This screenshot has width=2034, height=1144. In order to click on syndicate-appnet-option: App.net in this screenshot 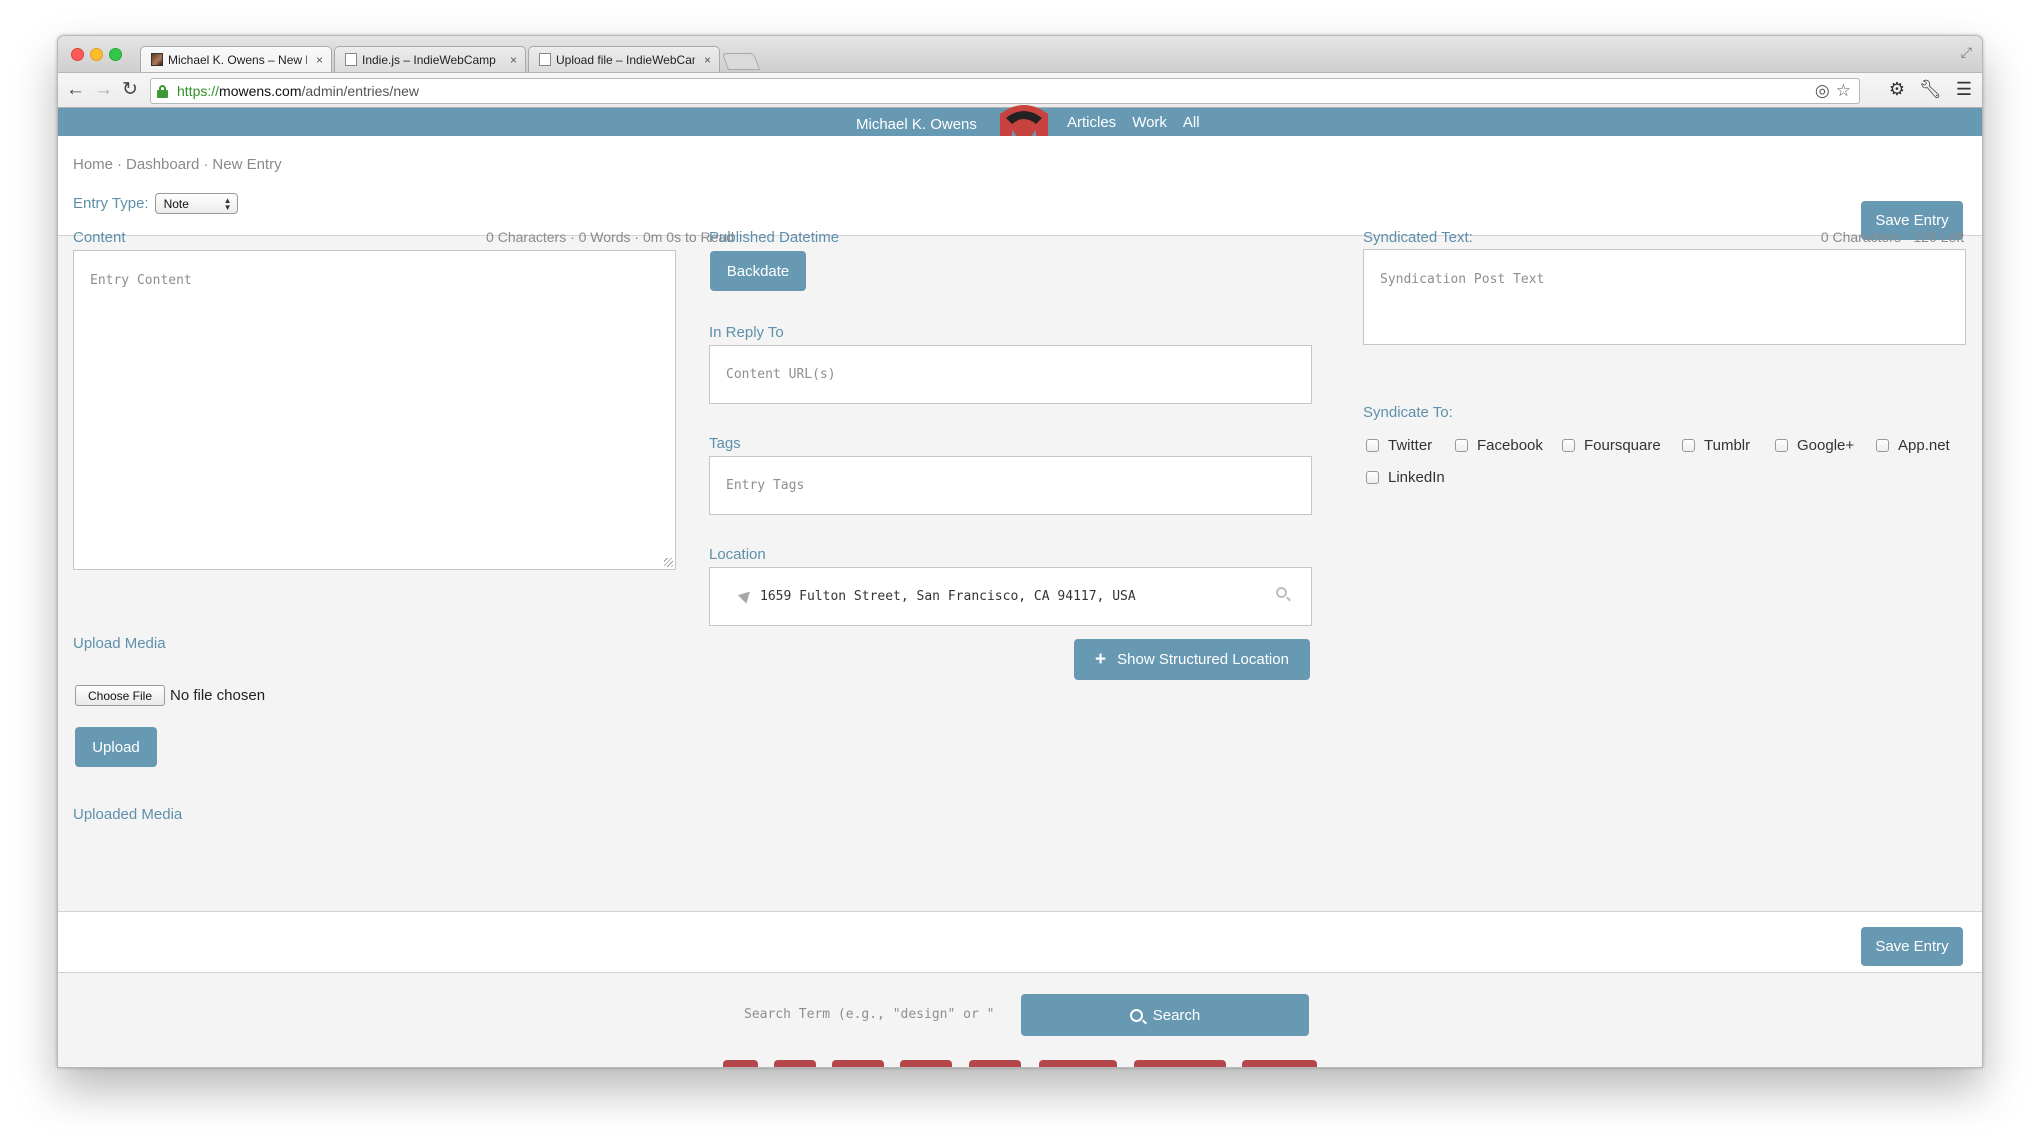, I will do `click(1913, 445)`.